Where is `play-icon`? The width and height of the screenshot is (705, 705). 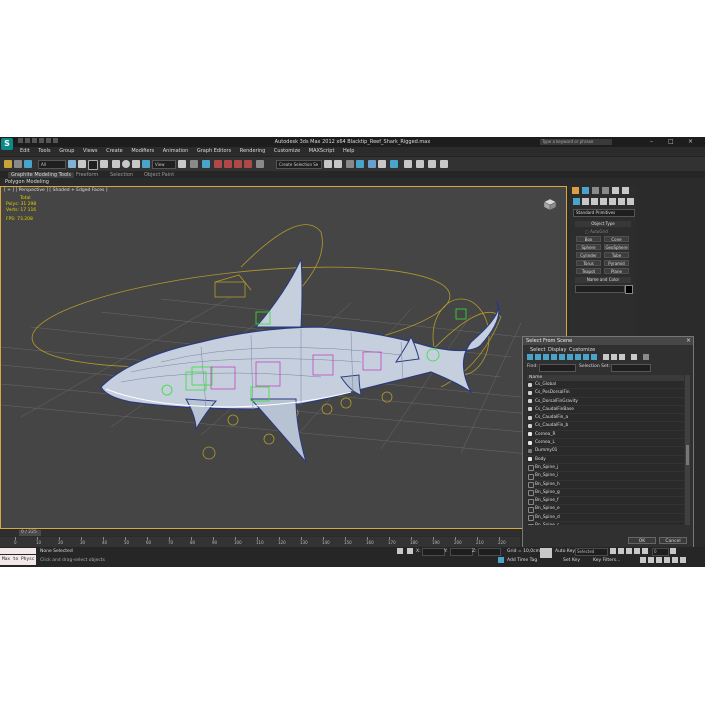 play-icon is located at coordinates (629, 551).